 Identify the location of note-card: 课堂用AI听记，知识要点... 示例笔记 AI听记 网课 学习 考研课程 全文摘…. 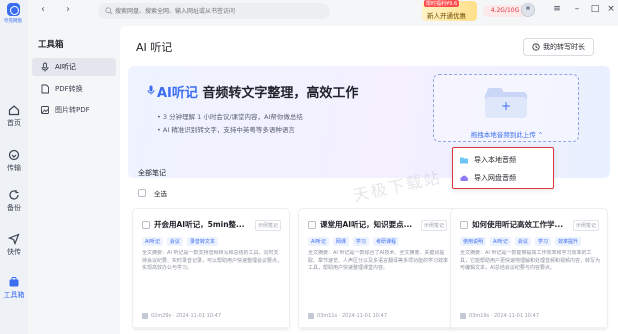
(377, 269).